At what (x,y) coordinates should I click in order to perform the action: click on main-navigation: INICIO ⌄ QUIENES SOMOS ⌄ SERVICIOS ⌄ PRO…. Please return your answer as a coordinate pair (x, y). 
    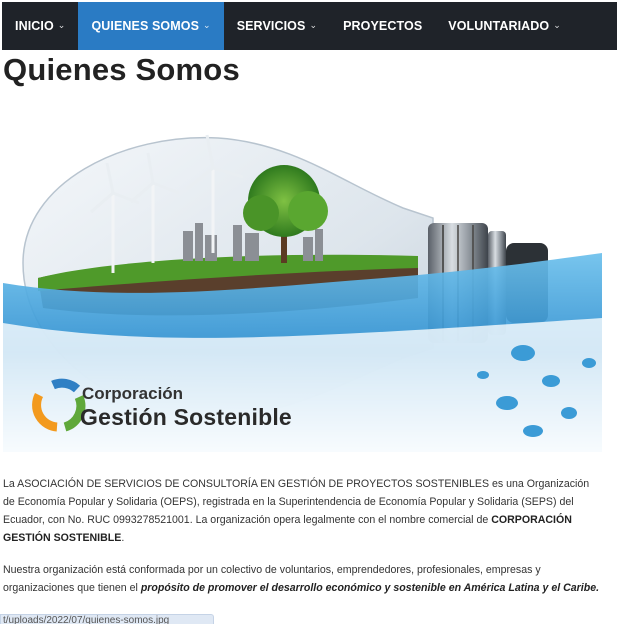
    Looking at the image, I should click on (309, 26).